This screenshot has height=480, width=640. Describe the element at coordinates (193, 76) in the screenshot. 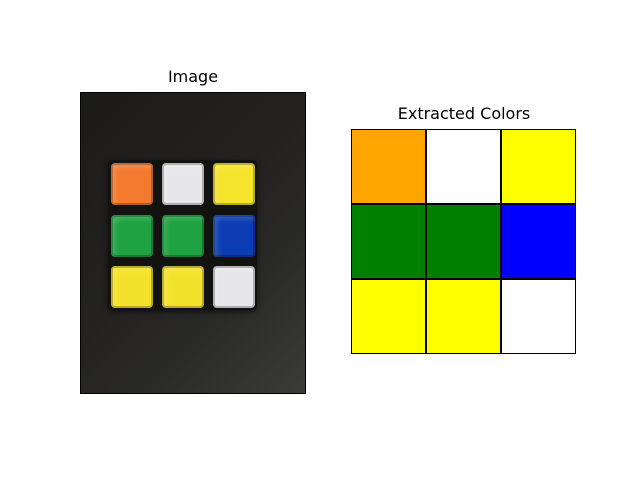

I see `image-panel-title: Image` at that location.